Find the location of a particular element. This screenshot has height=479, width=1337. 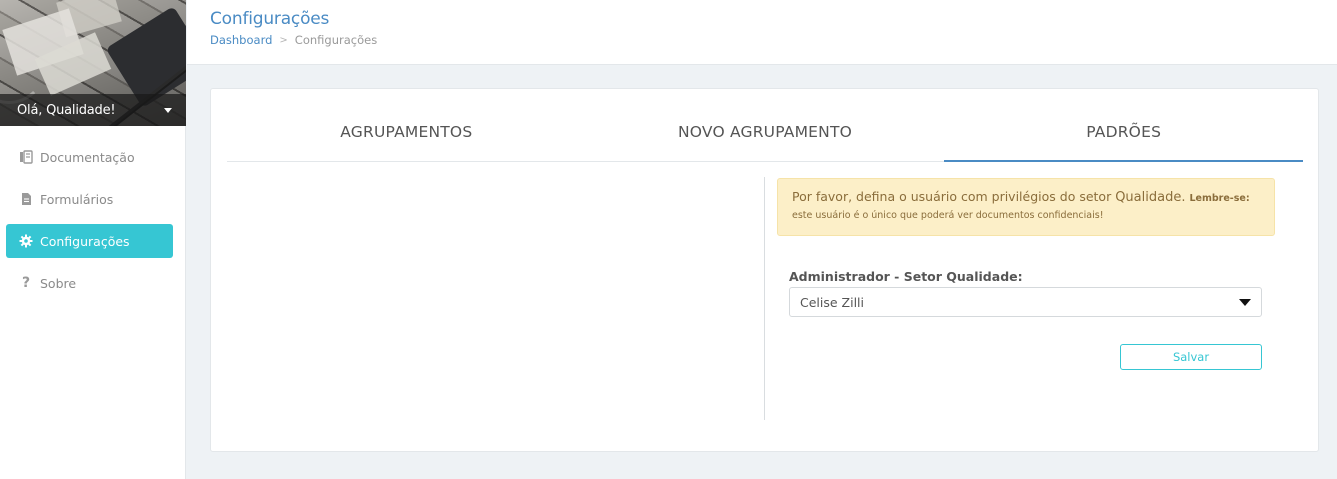

save-button: Salvar is located at coordinates (1191, 357).